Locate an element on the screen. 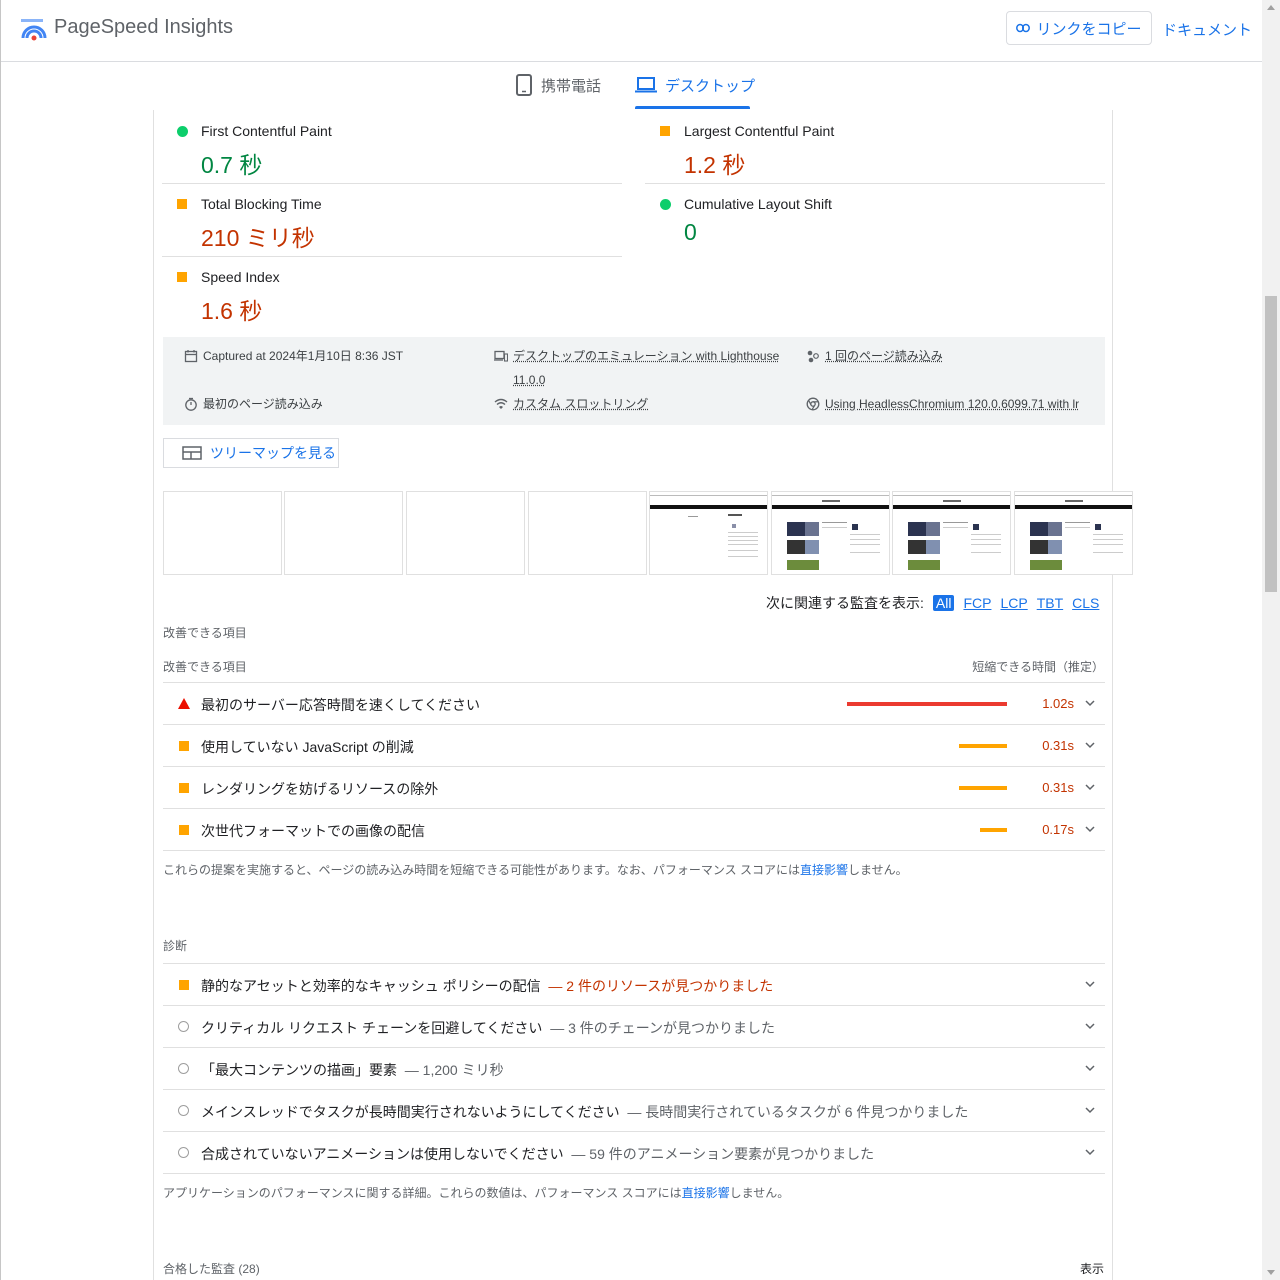 This screenshot has height=1280, width=1280. passed-count: (28) is located at coordinates (249, 1269).